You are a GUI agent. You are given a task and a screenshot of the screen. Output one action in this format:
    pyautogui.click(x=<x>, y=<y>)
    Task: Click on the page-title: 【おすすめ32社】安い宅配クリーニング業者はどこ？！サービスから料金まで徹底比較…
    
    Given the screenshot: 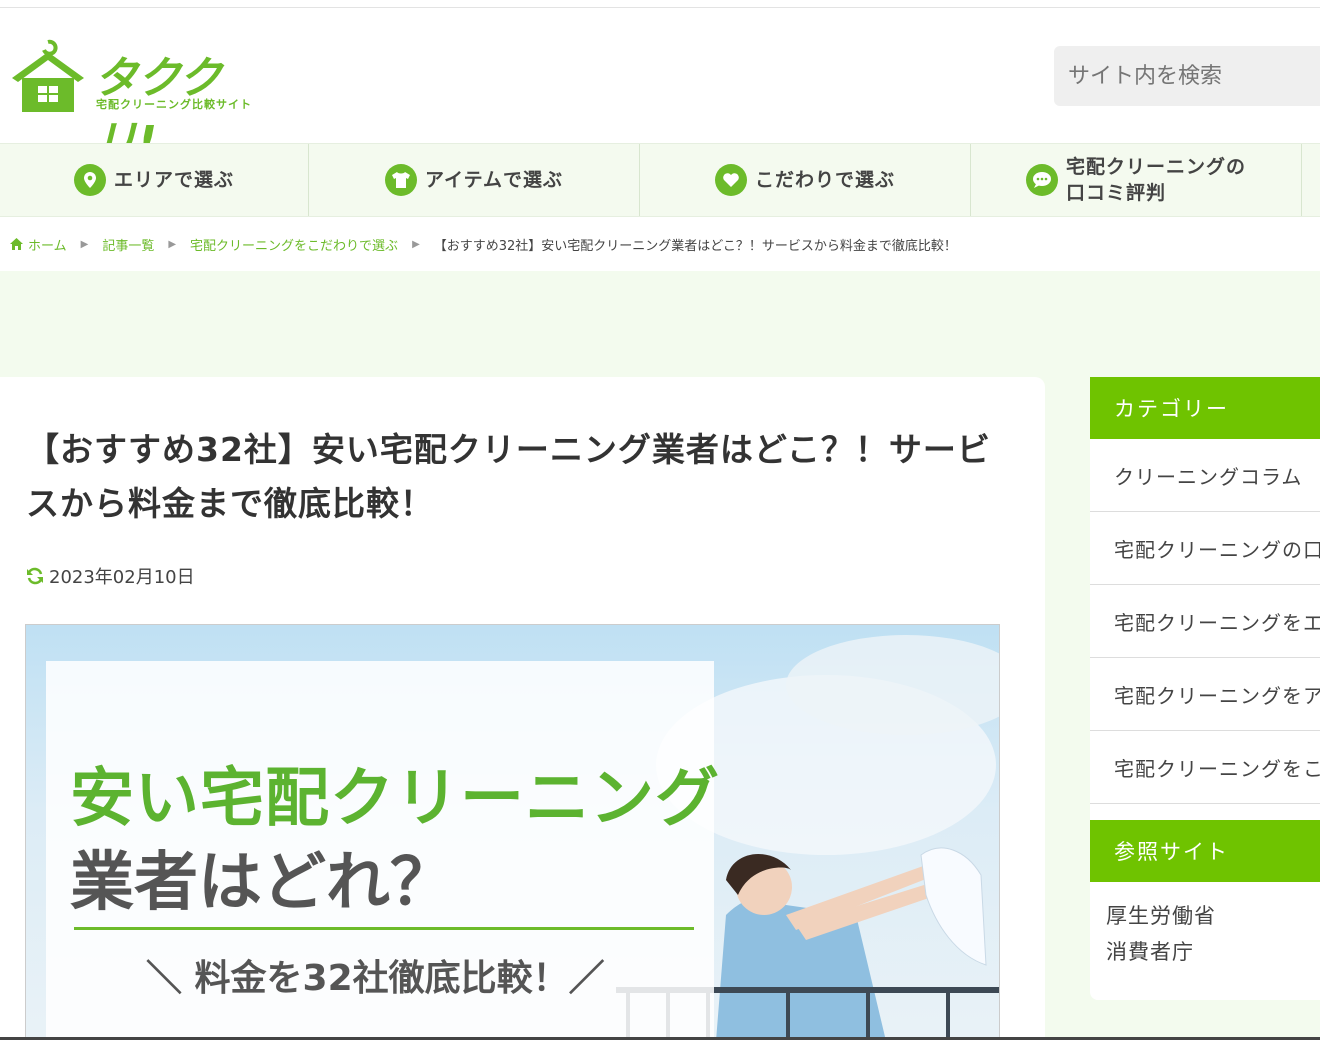 What is the action you would take?
    pyautogui.click(x=508, y=476)
    